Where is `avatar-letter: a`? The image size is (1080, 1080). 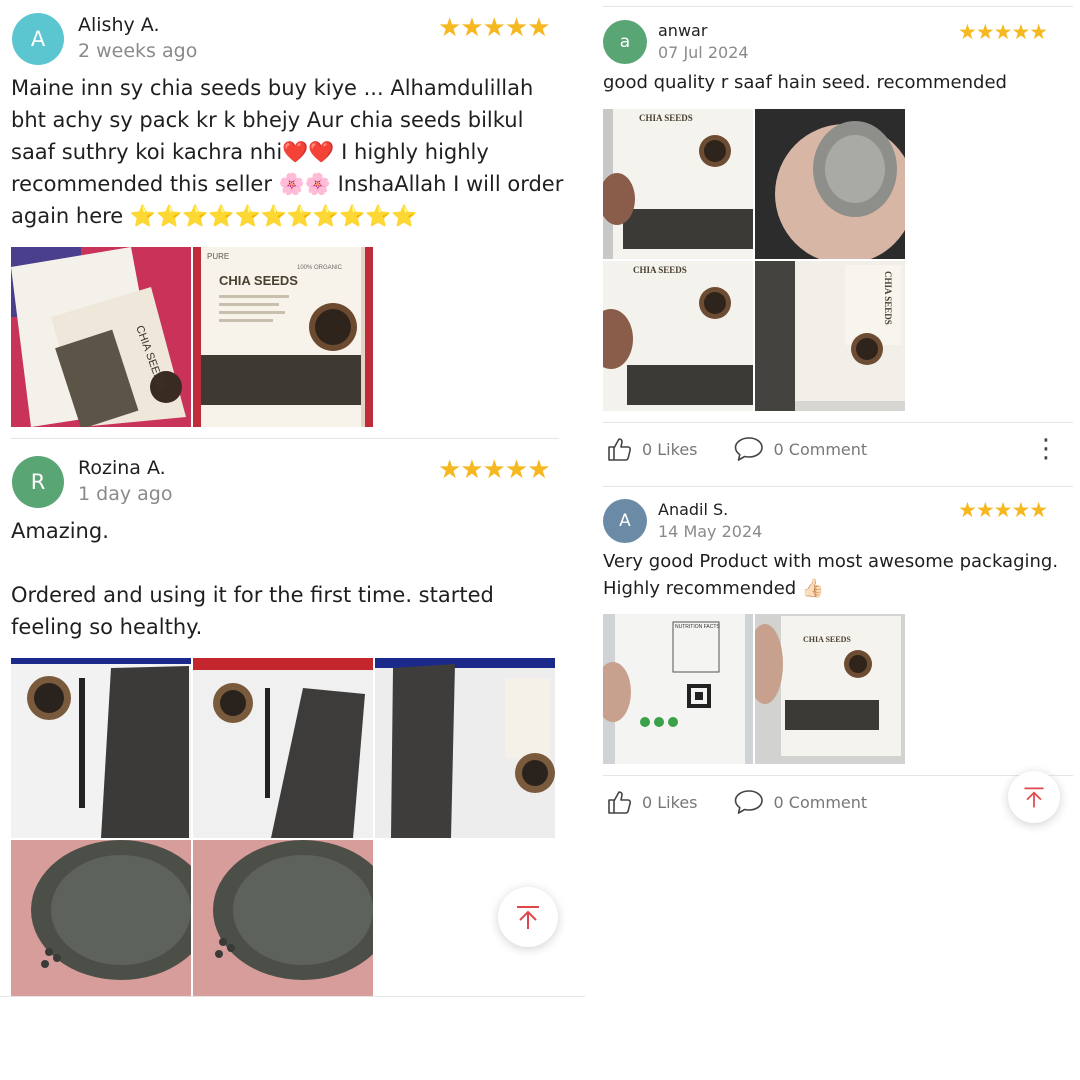 avatar-letter: a is located at coordinates (625, 42).